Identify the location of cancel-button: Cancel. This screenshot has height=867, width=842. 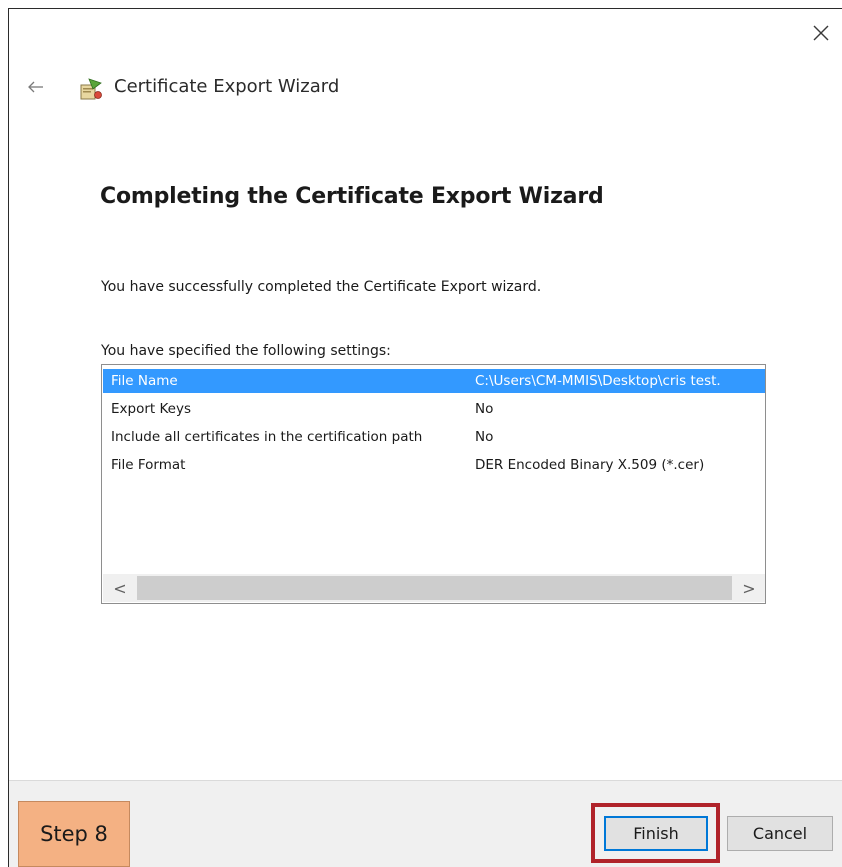
(780, 833).